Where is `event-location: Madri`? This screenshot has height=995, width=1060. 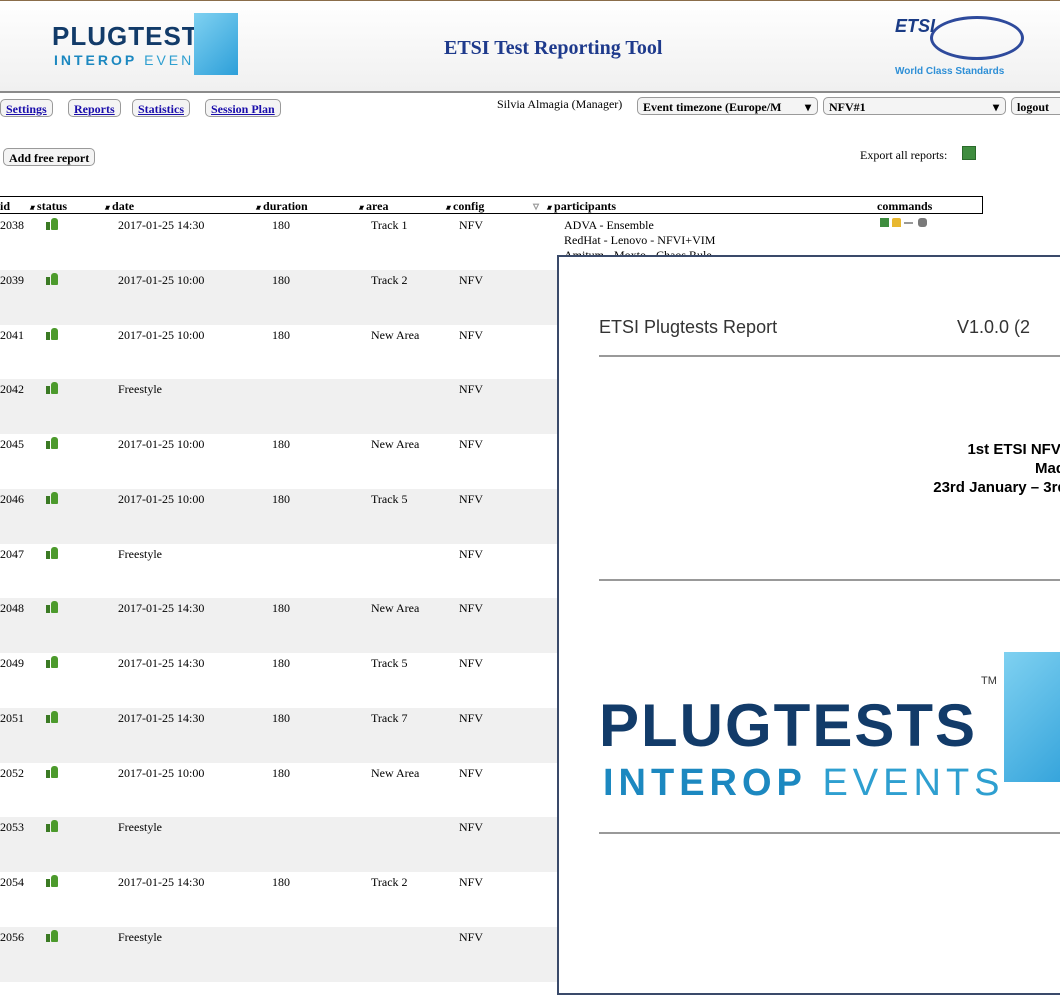 event-location: Madri is located at coordinates (1047, 468).